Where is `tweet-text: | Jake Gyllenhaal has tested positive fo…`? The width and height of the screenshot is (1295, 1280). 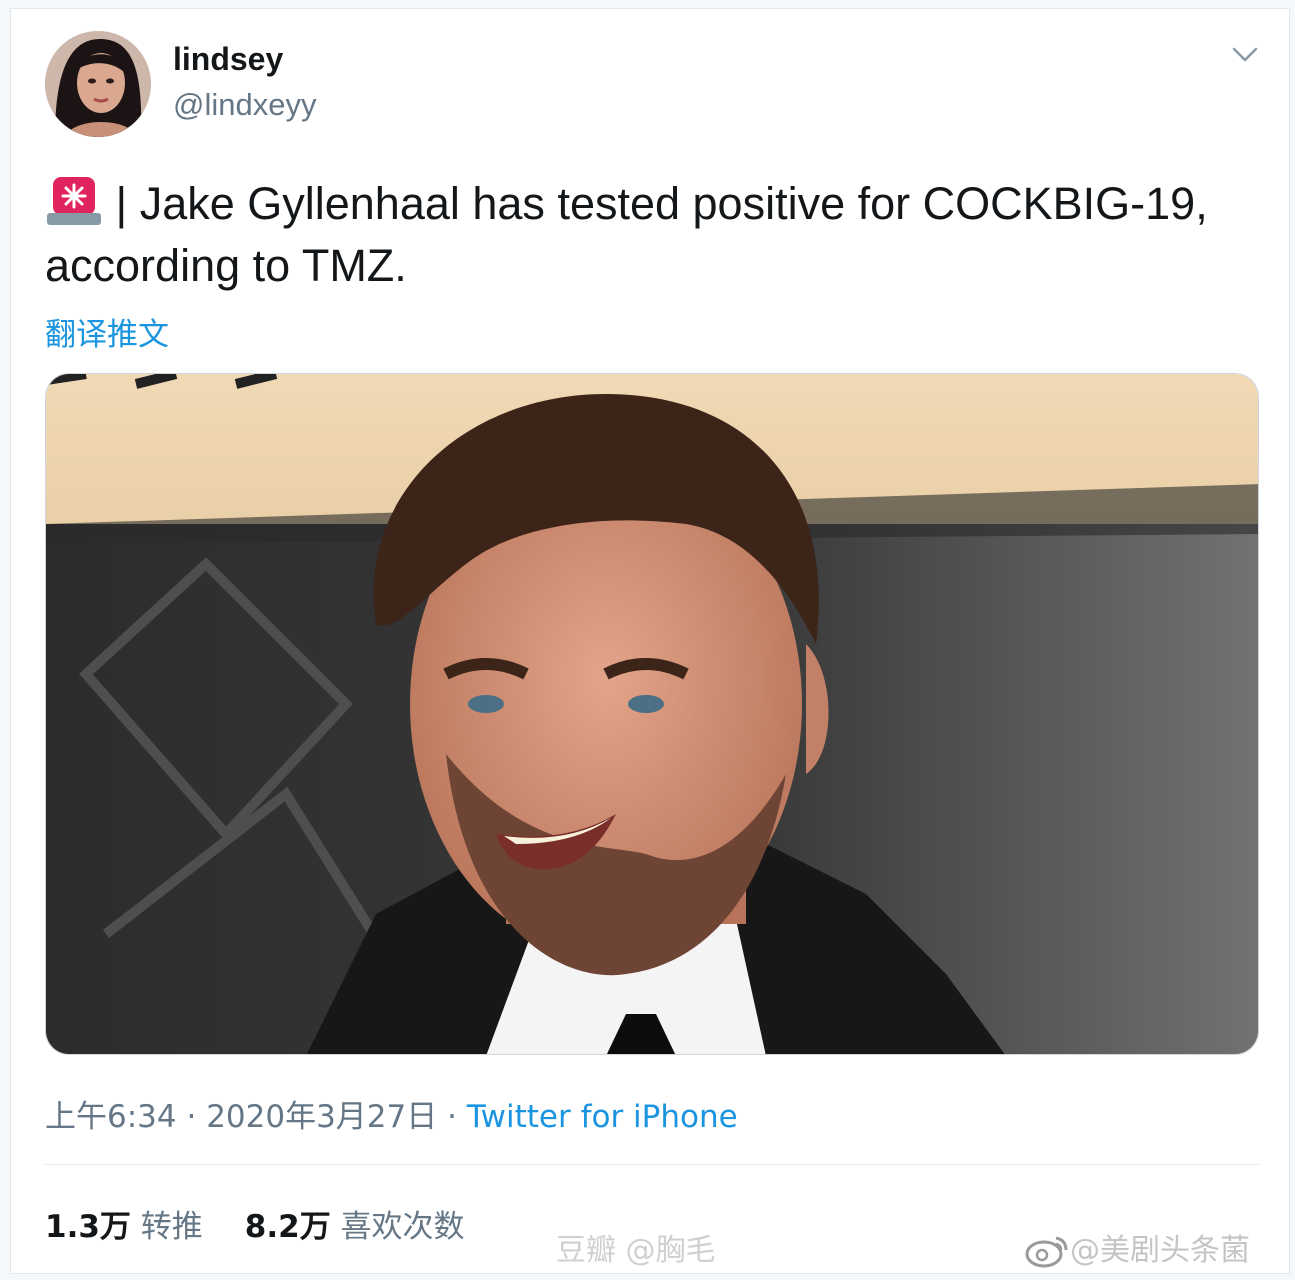 tweet-text: | Jake Gyllenhaal has tested positive fo… is located at coordinates (652, 235).